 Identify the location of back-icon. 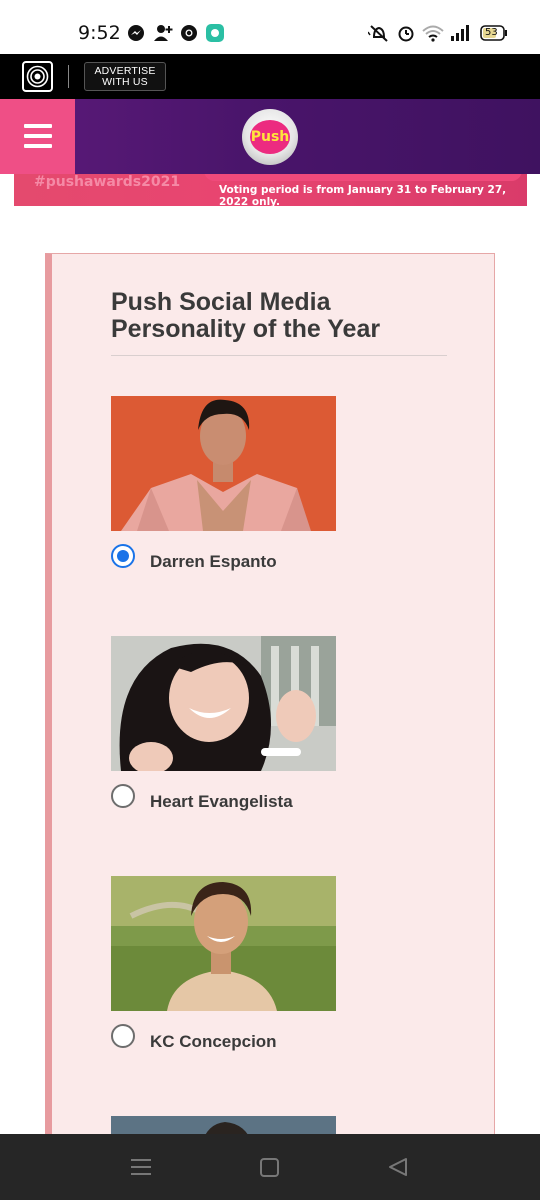
(398, 1169).